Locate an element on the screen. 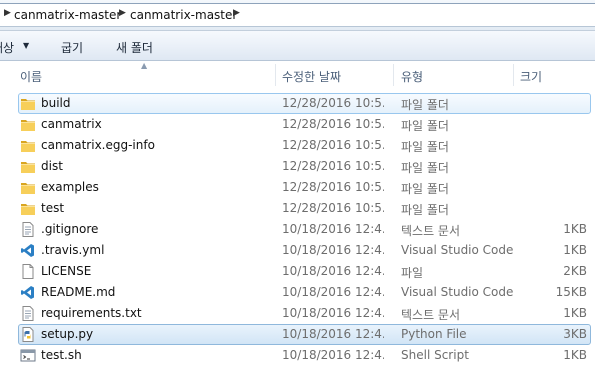 Image resolution: width=595 pixels, height=369 pixels. address-bar: ▶ canmatrix-master ▶ canmatrix-master ▶ is located at coordinates (297, 15).